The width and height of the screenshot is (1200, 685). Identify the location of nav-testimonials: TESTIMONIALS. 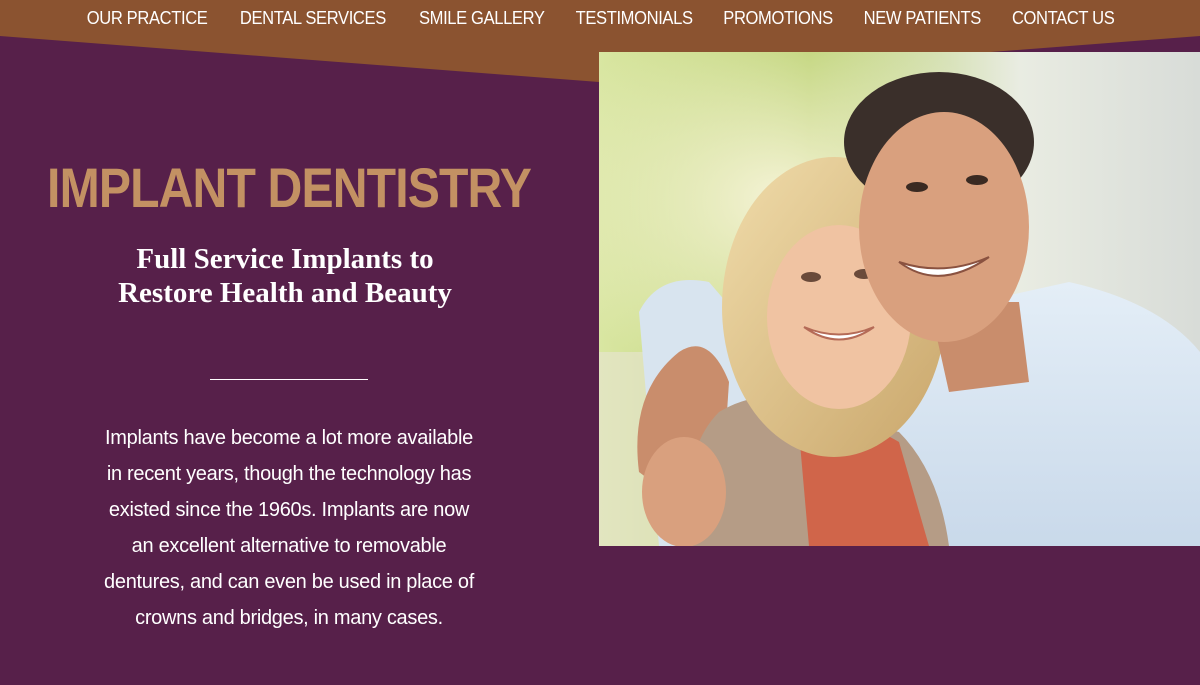
(634, 18).